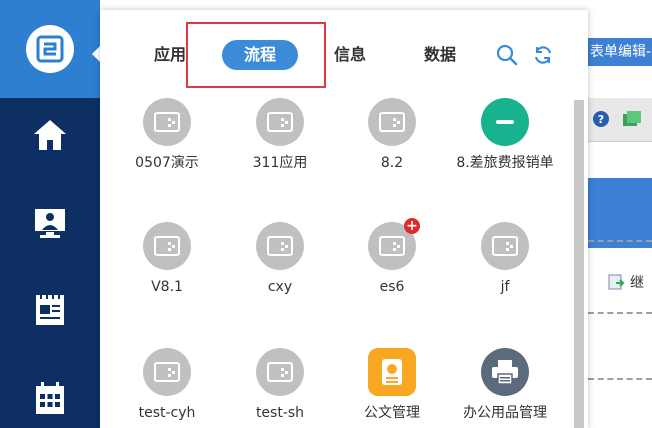 Image resolution: width=652 pixels, height=428 pixels. Describe the element at coordinates (167, 413) in the screenshot. I see `app-label: test-cyh` at that location.